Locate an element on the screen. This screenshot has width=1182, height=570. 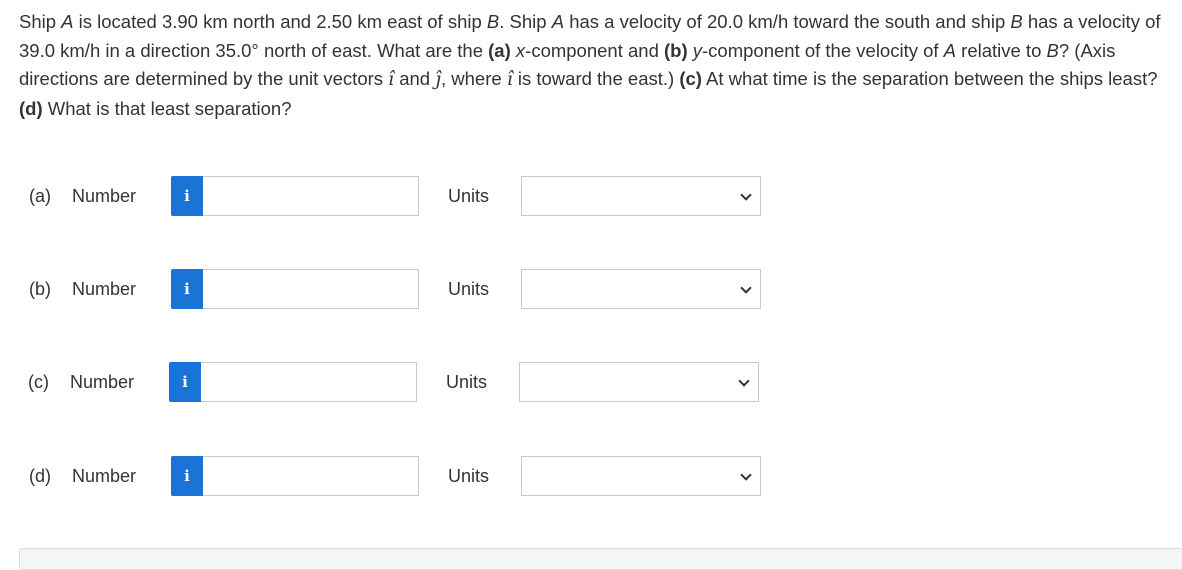
question-text-segment: -component and is located at coordinates (594, 50).